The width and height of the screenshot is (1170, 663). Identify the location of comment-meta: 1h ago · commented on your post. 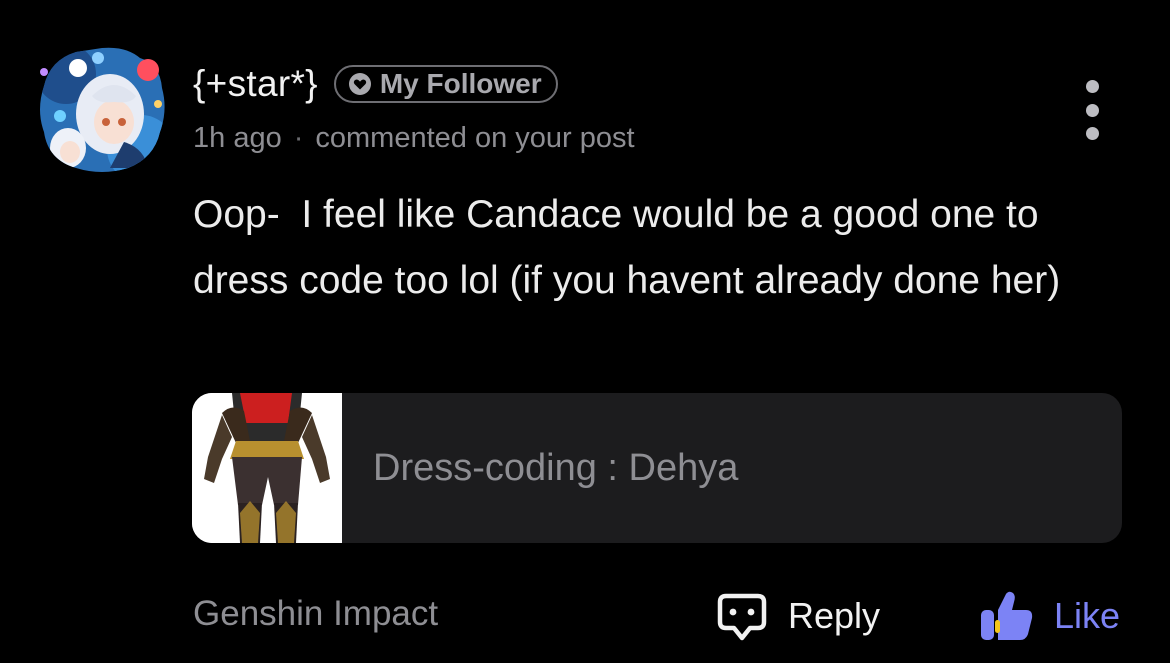
(414, 138).